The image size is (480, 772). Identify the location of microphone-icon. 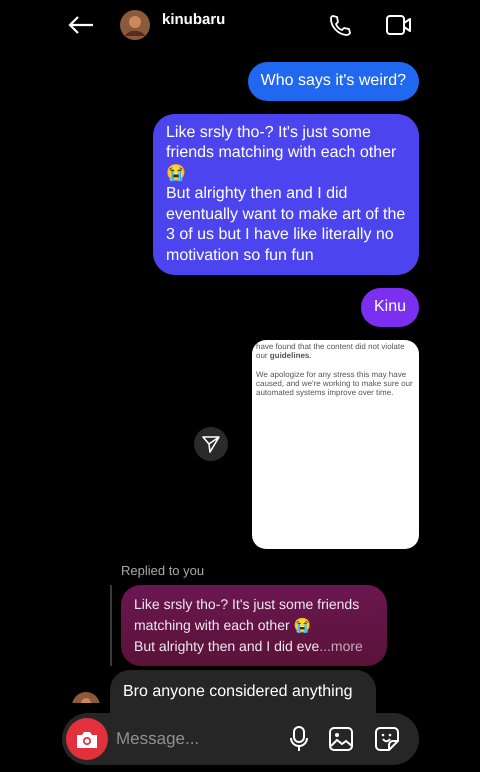
(299, 739).